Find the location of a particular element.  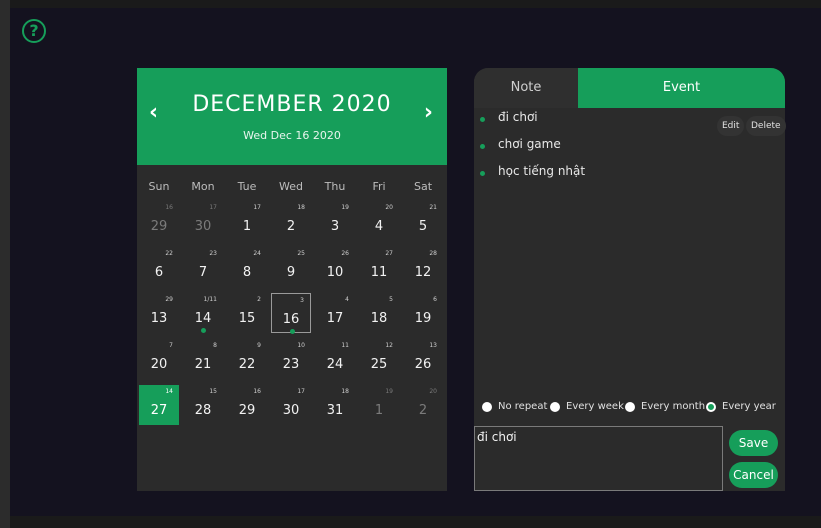

question-circle-icon: ? is located at coordinates (34, 31).